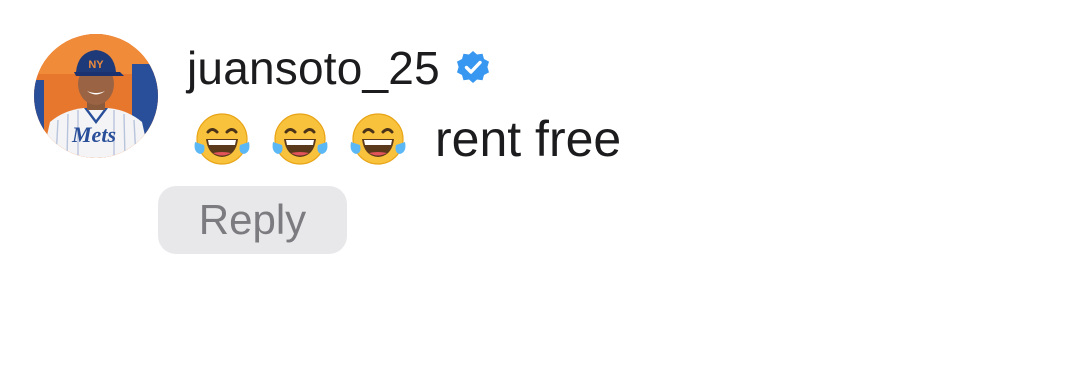 This screenshot has height=365, width=1074. I want to click on verified-badge-icon, so click(473, 68).